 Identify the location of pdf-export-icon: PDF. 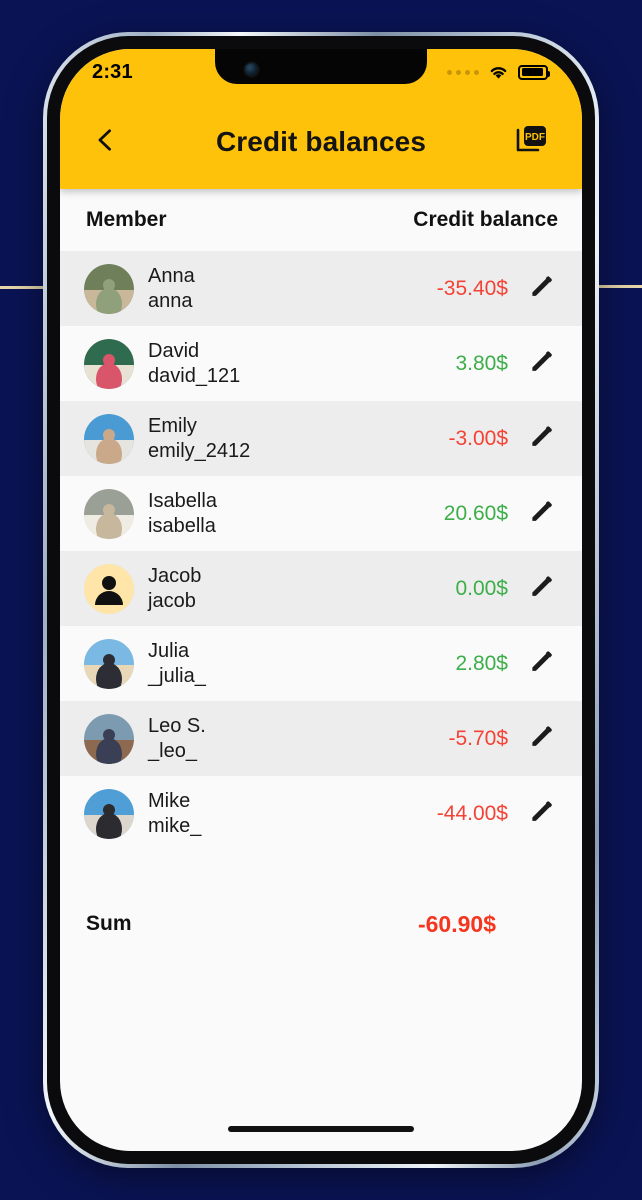
(532, 142).